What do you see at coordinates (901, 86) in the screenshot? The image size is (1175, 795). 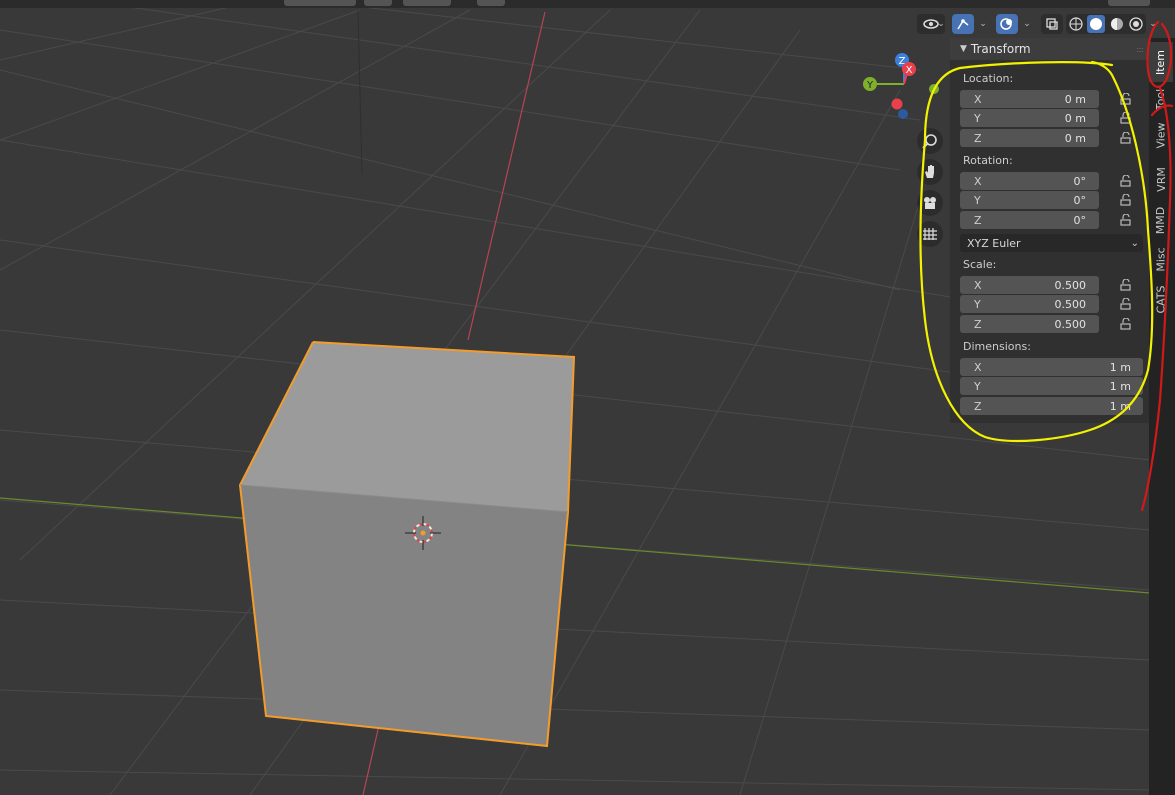 I see `navigation-gizmo: Z Y X` at bounding box center [901, 86].